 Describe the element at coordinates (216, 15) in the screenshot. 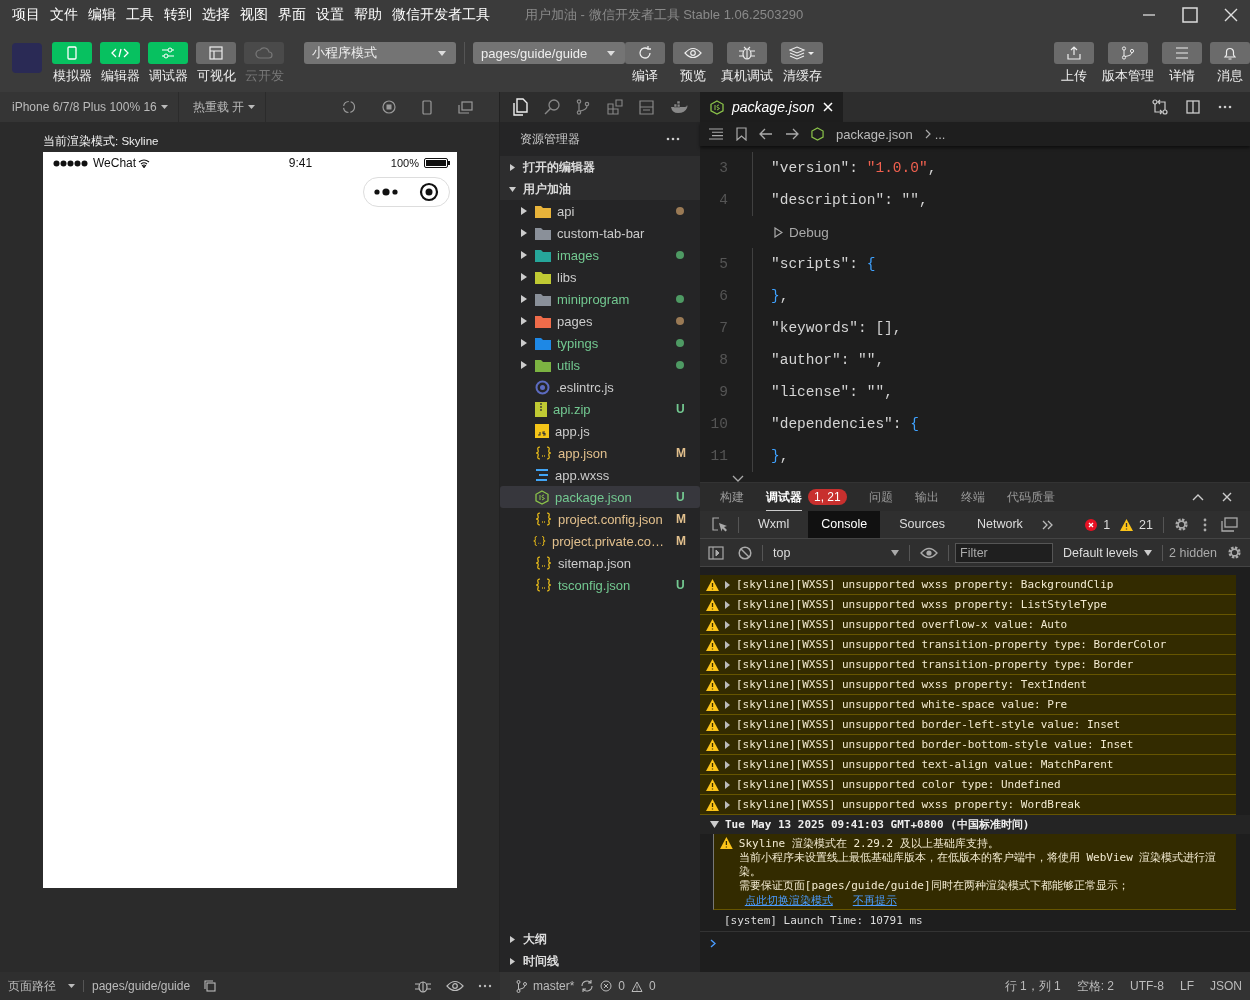

I see `menu-item: 选择` at that location.